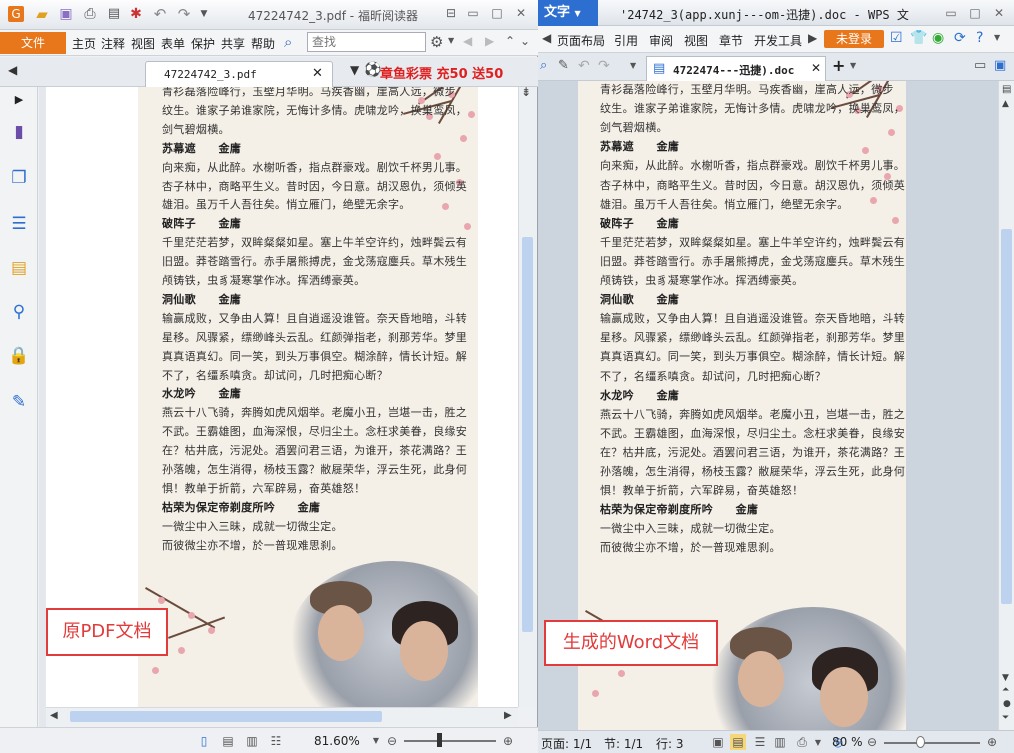  What do you see at coordinates (288, 42) in the screenshot?
I see `find-icon: ⌕` at bounding box center [288, 42].